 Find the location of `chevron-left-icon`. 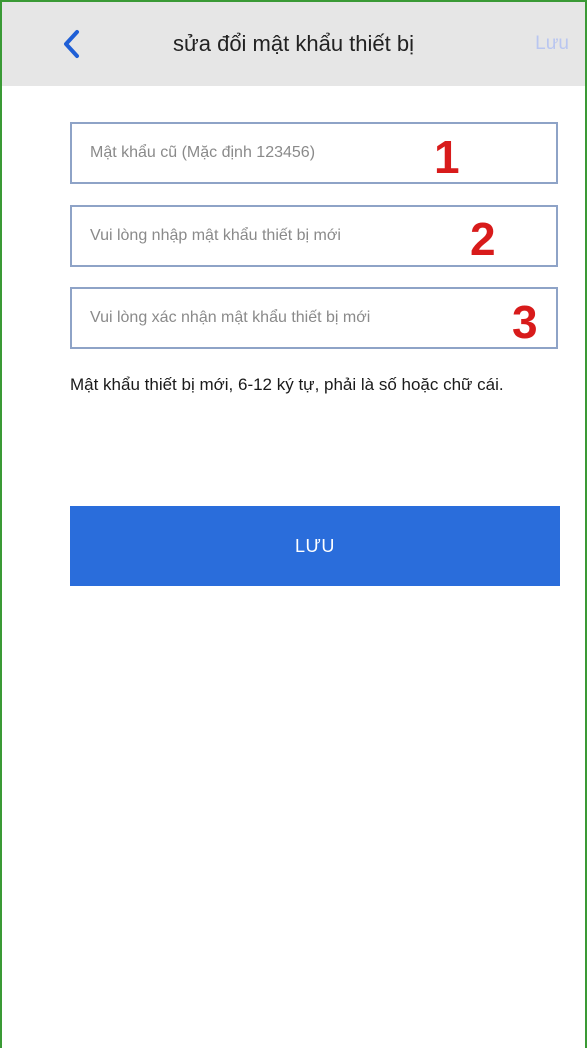

chevron-left-icon is located at coordinates (72, 44).